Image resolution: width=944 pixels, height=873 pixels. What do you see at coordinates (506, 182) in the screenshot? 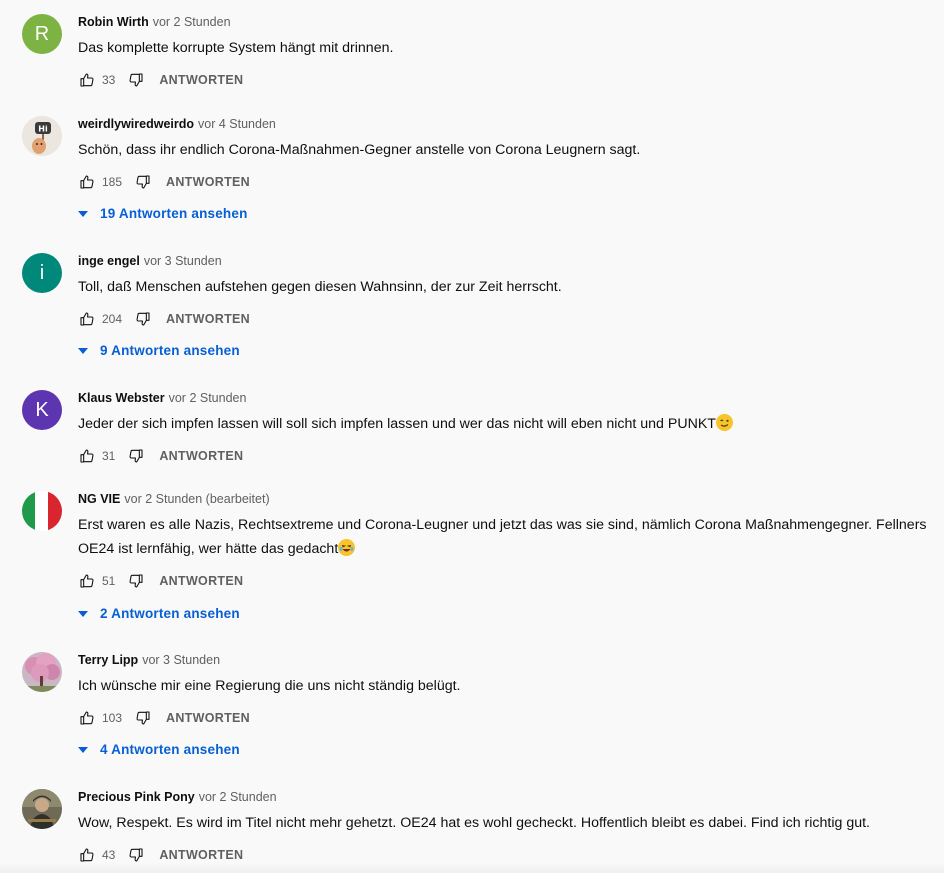
I see `comment-toolbar: 185 ANTWORTEN` at bounding box center [506, 182].